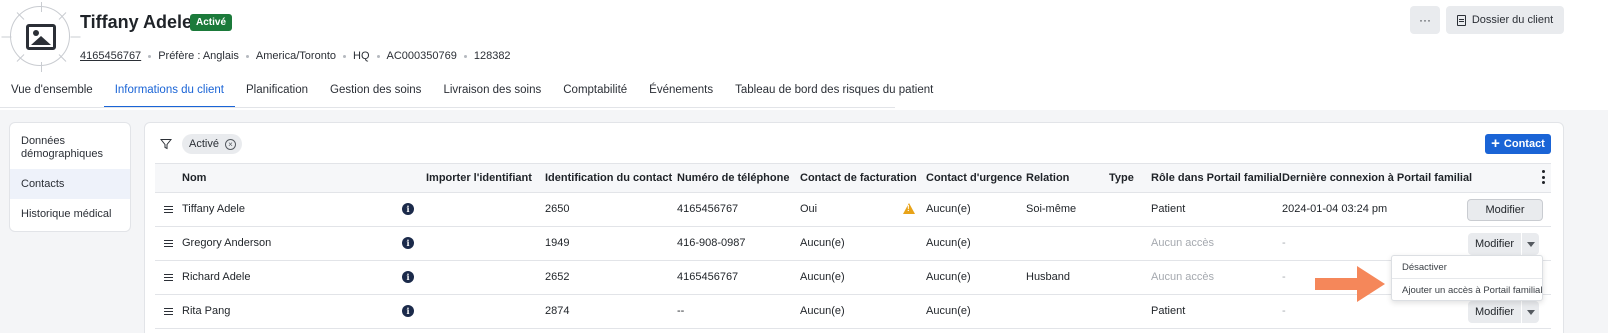  Describe the element at coordinates (1168, 209) in the screenshot. I see `contact-portal-role: Patient` at that location.